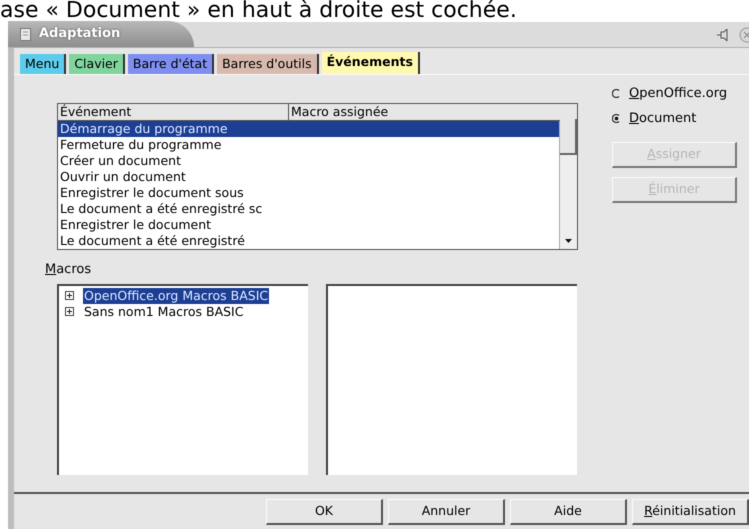 The image size is (749, 529). What do you see at coordinates (68, 270) in the screenshot?
I see `macros-label: Macros` at bounding box center [68, 270].